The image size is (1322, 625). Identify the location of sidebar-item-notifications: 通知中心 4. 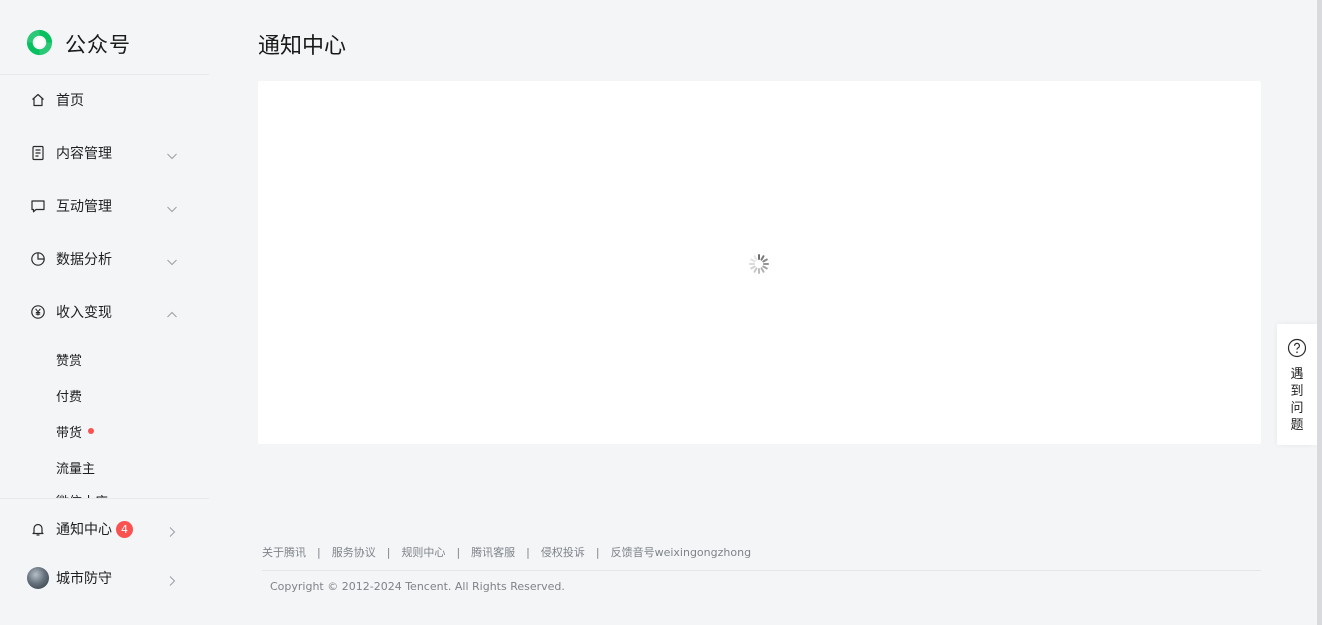
(104, 529).